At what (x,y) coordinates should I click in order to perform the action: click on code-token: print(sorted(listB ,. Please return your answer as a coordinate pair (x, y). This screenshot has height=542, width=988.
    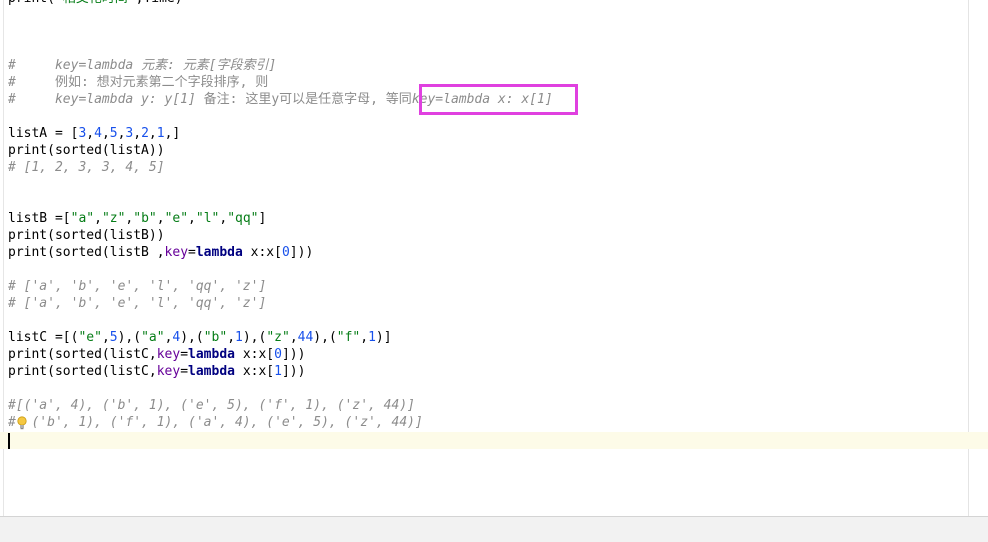
    Looking at the image, I should click on (86, 252).